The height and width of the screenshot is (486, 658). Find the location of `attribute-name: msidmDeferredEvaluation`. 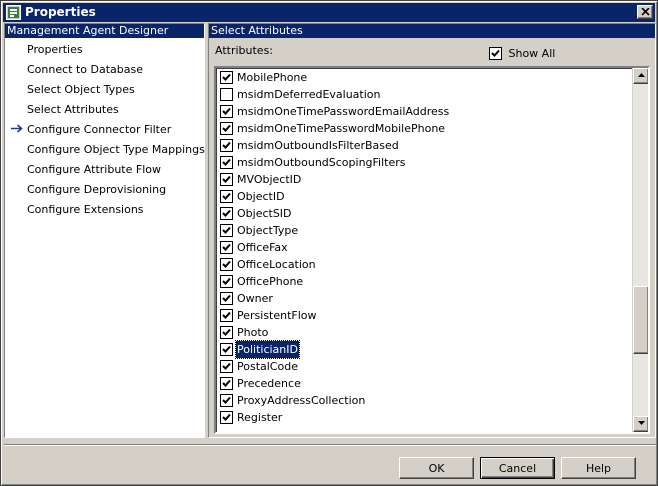

attribute-name: msidmDeferredEvaluation is located at coordinates (309, 94).